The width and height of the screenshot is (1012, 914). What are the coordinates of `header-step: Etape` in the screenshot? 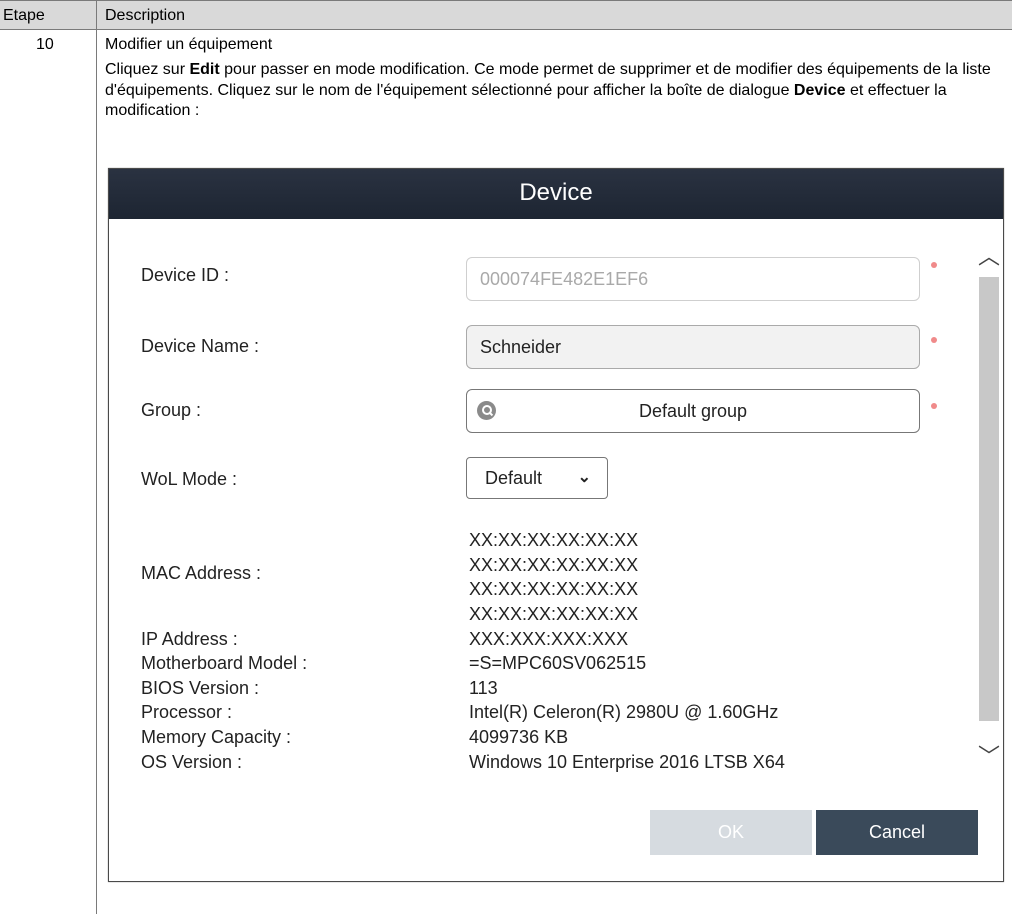 It's located at (24, 15).